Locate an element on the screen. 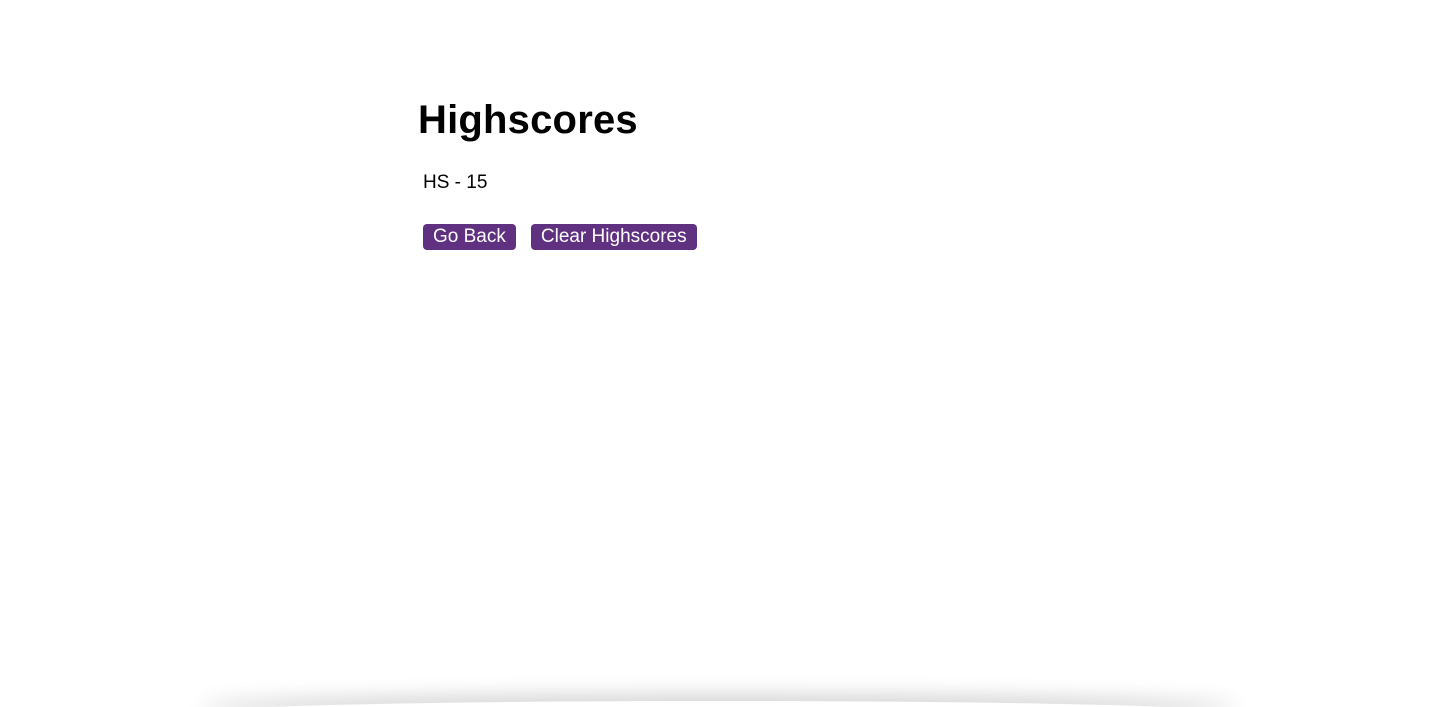 This screenshot has width=1438, height=707. page-title: Highscores is located at coordinates (528, 120).